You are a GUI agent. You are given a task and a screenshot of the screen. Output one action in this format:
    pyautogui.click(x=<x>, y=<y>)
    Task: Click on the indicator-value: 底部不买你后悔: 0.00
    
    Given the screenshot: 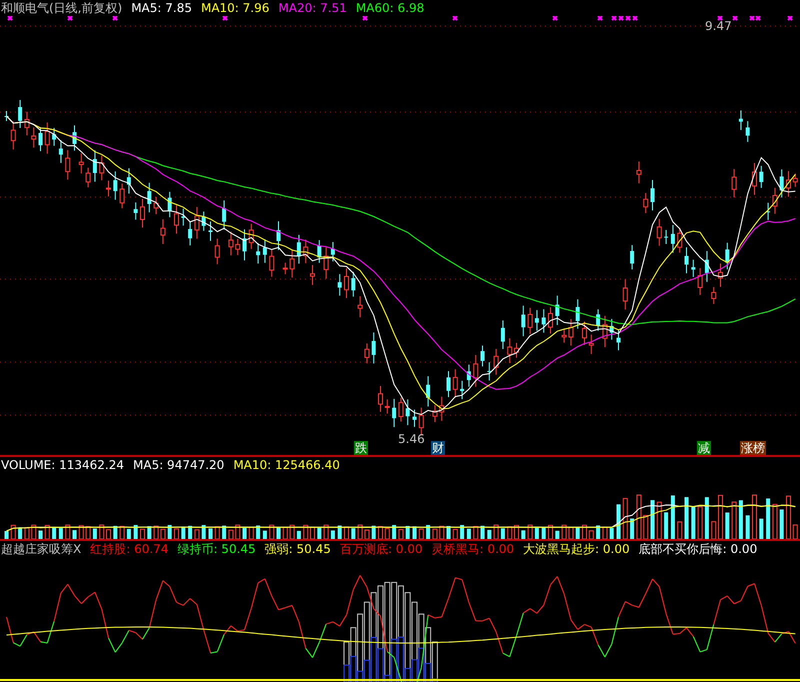 What is the action you would take?
    pyautogui.click(x=698, y=549)
    